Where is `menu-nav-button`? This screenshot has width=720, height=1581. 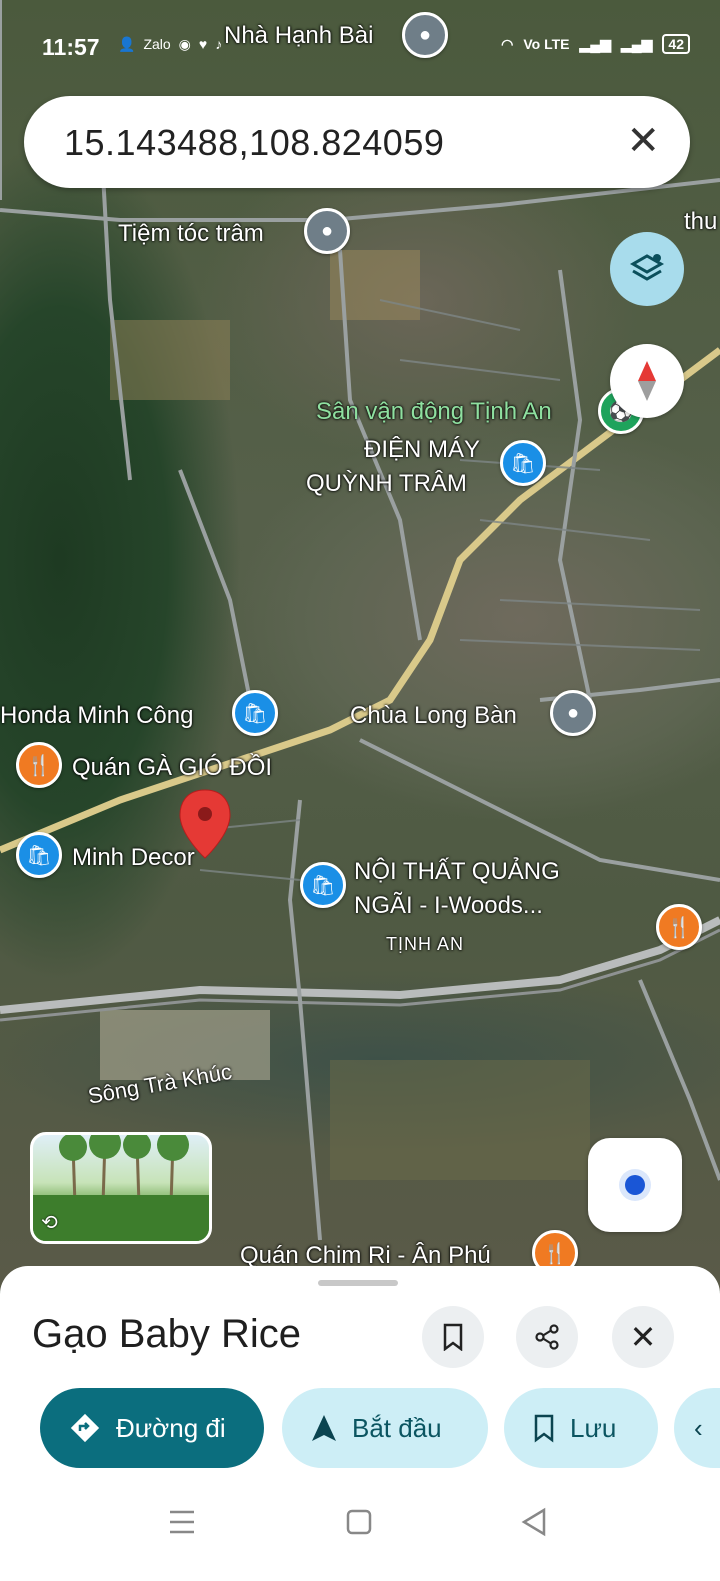 menu-nav-button is located at coordinates (182, 1522).